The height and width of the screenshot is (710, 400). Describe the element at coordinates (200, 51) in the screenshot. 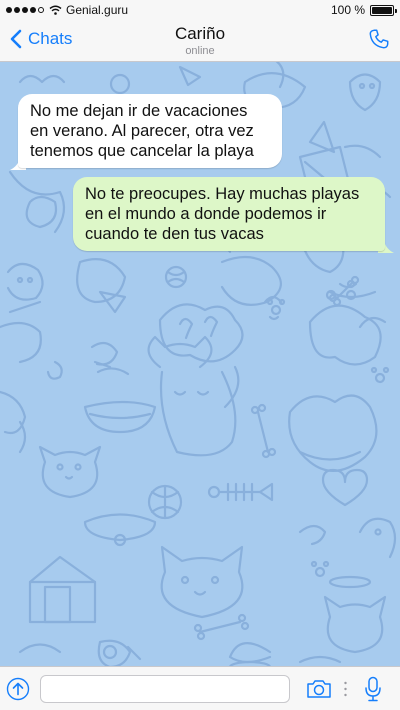

I see `contact-status: online` at that location.